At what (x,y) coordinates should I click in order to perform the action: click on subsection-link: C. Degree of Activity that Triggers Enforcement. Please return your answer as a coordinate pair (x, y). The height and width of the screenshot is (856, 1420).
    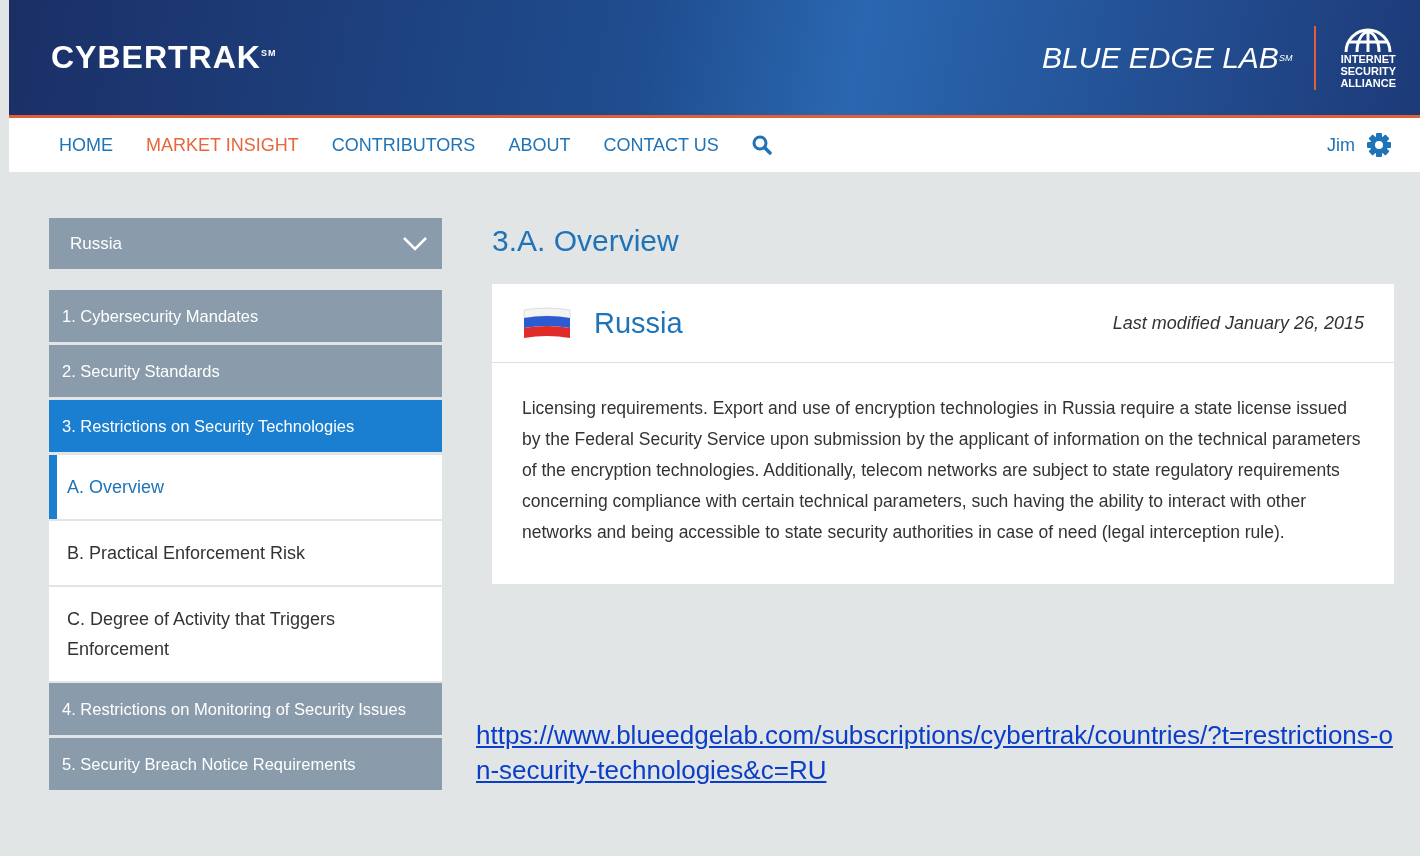
    Looking at the image, I should click on (245, 634).